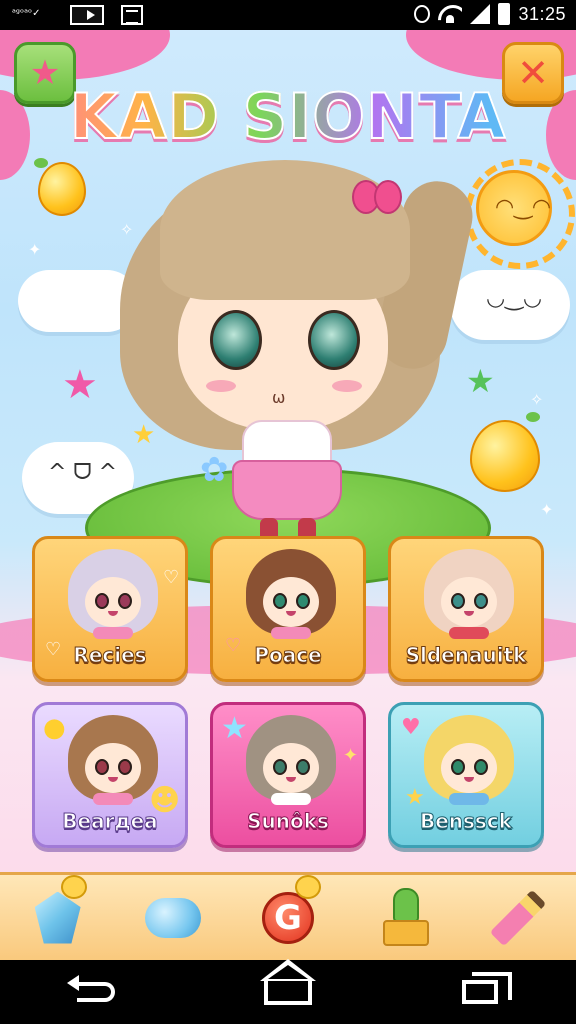 The width and height of the screenshot is (576, 1024). What do you see at coordinates (450, 14) in the screenshot?
I see `wifi-icon` at bounding box center [450, 14].